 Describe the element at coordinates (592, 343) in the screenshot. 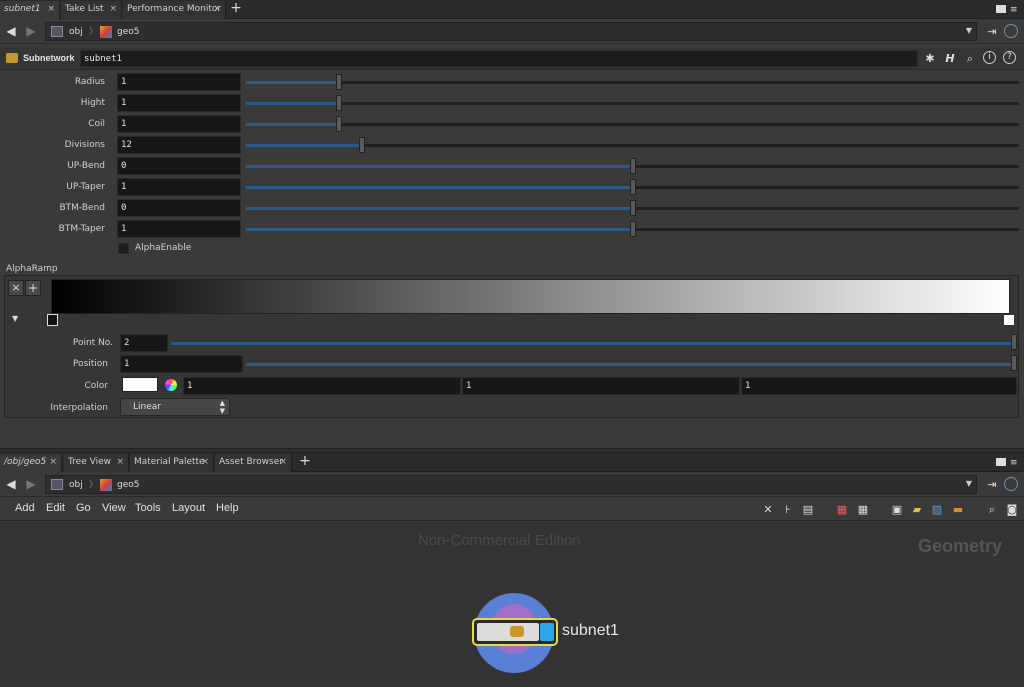

I see `point-no-slider` at that location.